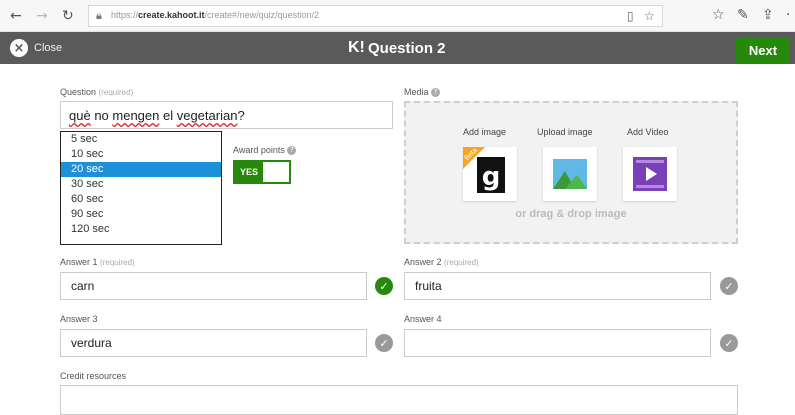 The width and height of the screenshot is (795, 415). What do you see at coordinates (743, 15) in the screenshot?
I see `pen-icon: ✎` at bounding box center [743, 15].